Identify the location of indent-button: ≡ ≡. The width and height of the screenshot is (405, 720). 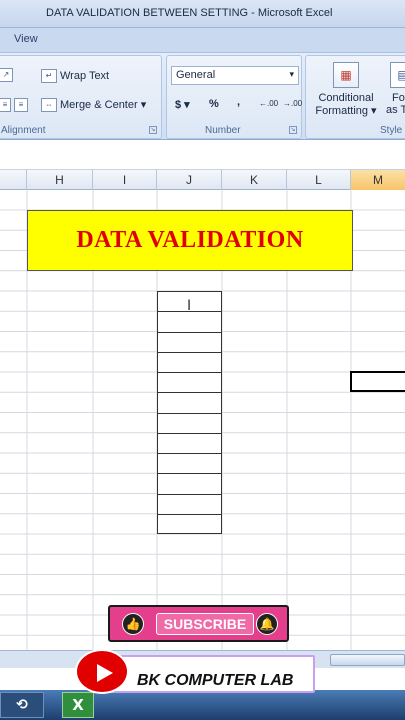
(15, 105).